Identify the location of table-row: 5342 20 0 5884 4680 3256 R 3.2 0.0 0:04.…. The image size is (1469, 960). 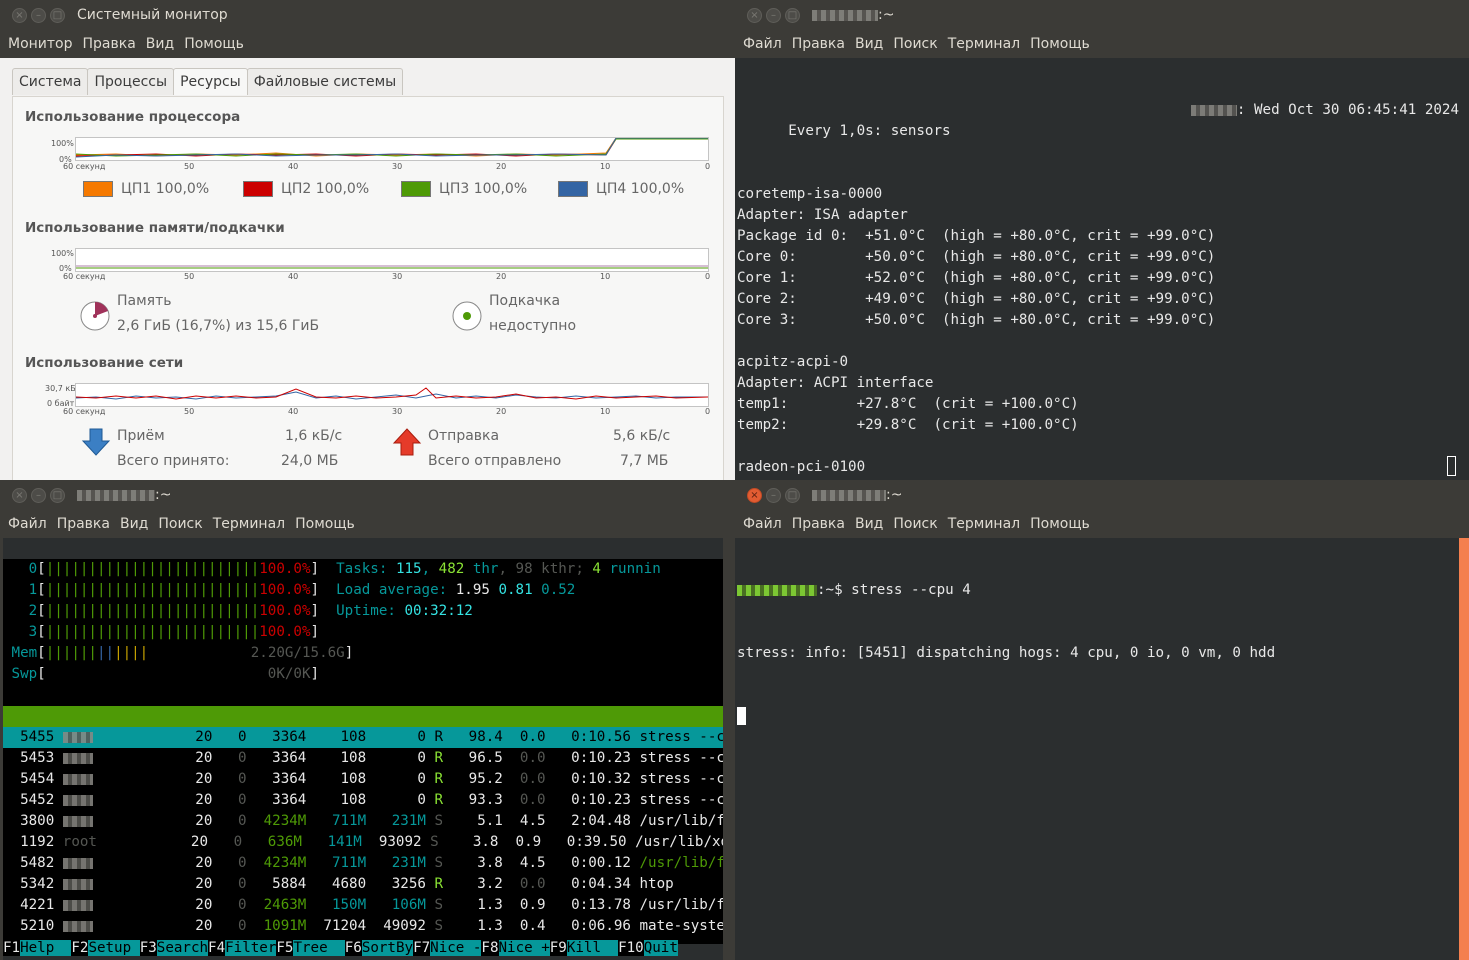
(363, 884).